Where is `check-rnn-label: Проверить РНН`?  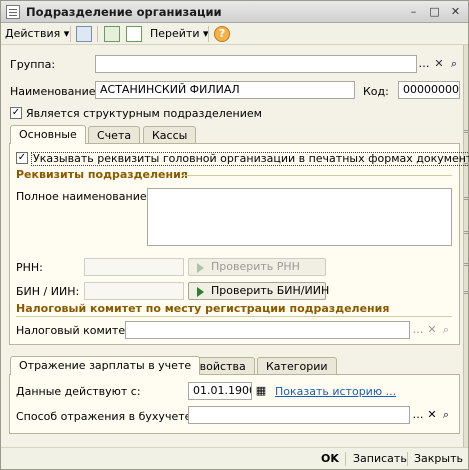
check-rnn-label: Проверить РНН is located at coordinates (255, 266).